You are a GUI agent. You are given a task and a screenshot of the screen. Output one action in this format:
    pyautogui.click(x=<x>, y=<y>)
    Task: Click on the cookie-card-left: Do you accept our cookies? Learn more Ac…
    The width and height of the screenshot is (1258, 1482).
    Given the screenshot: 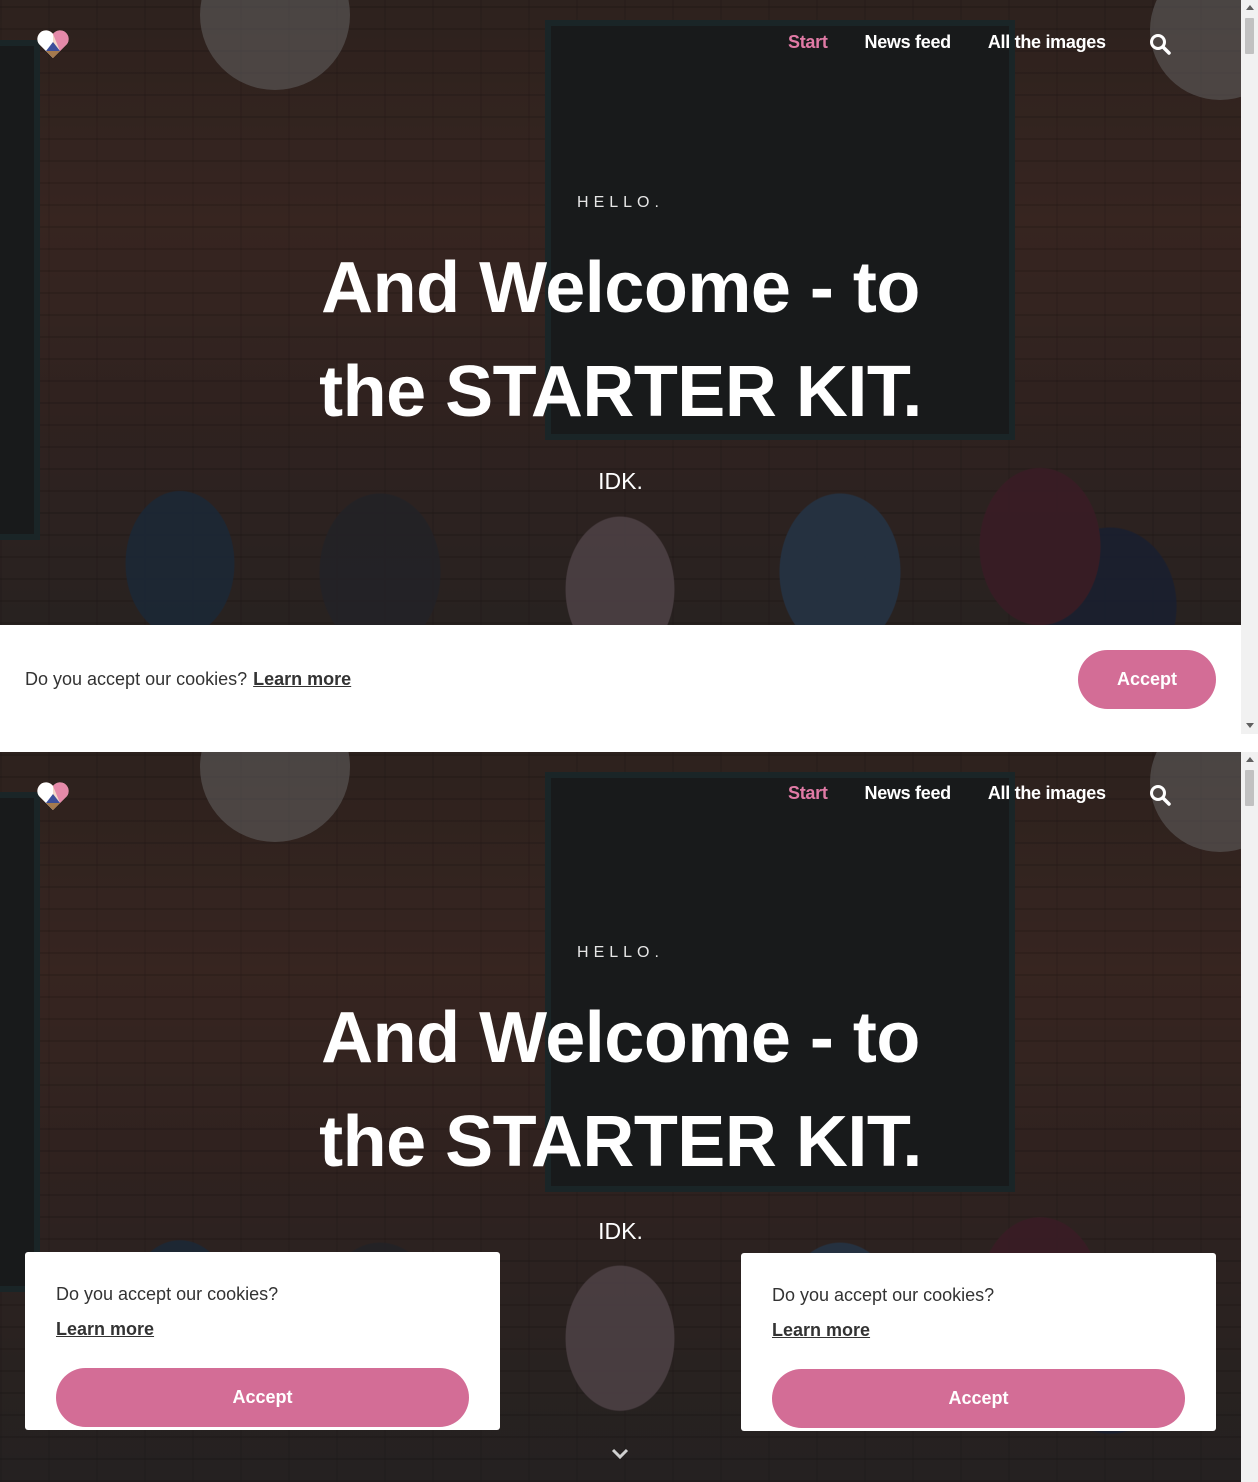 What is the action you would take?
    pyautogui.click(x=262, y=1341)
    